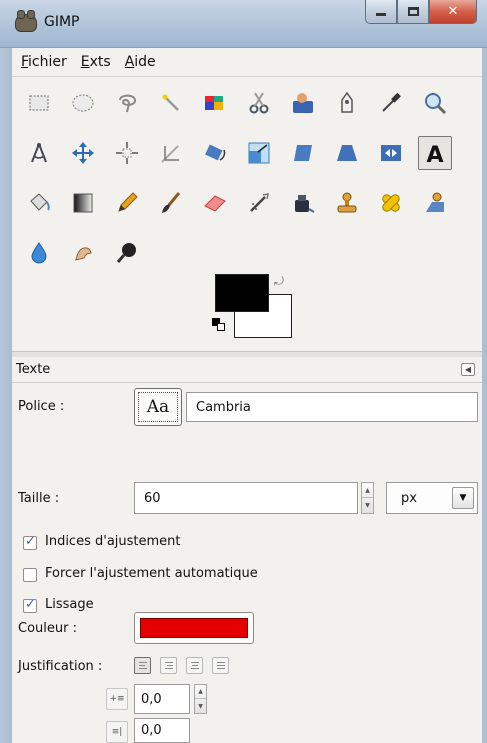 This screenshot has width=487, height=743. Describe the element at coordinates (96, 62) in the screenshot. I see `menu-exts: Exts` at that location.